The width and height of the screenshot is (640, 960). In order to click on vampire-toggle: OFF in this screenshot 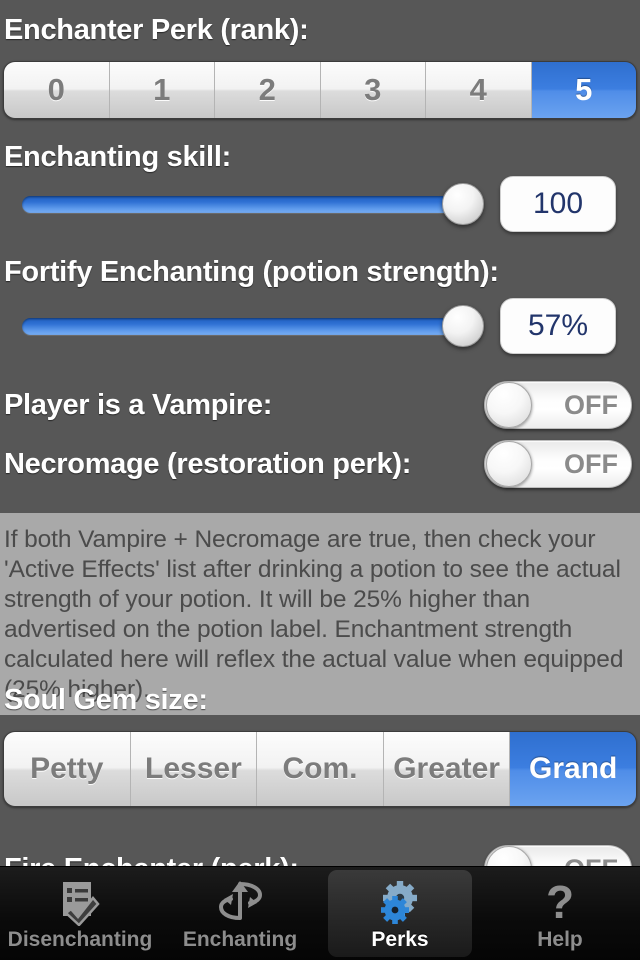, I will do `click(558, 405)`.